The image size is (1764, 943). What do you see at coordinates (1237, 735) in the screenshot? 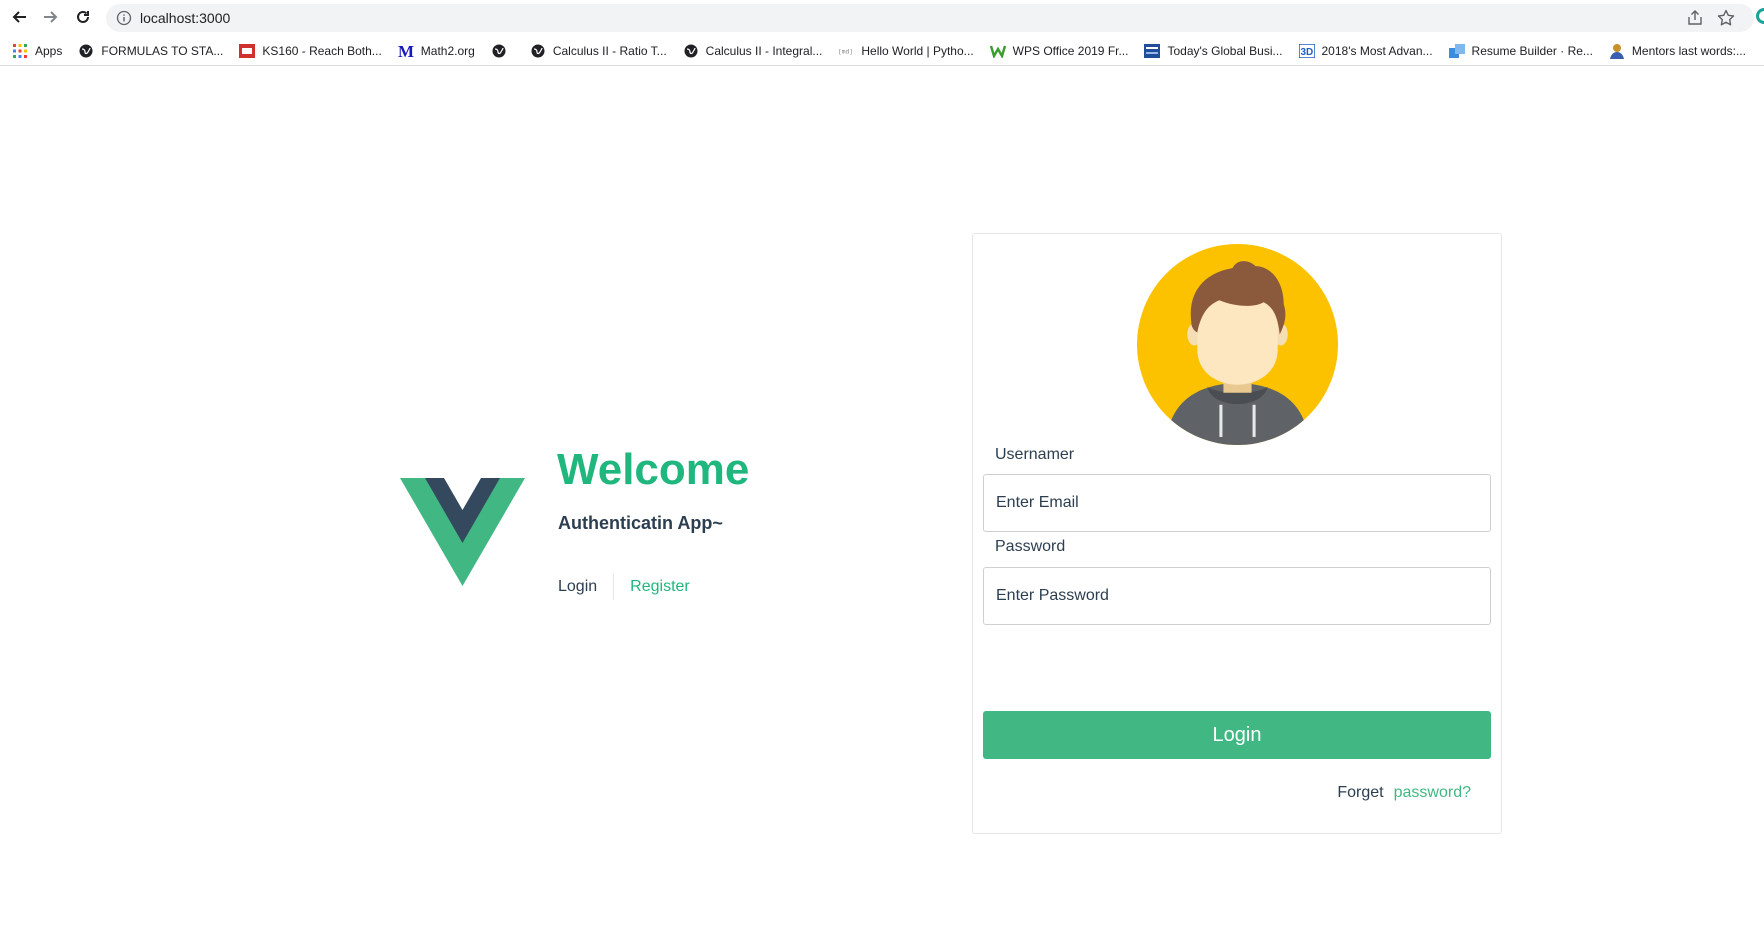
I see `login-submit-button: Login` at bounding box center [1237, 735].